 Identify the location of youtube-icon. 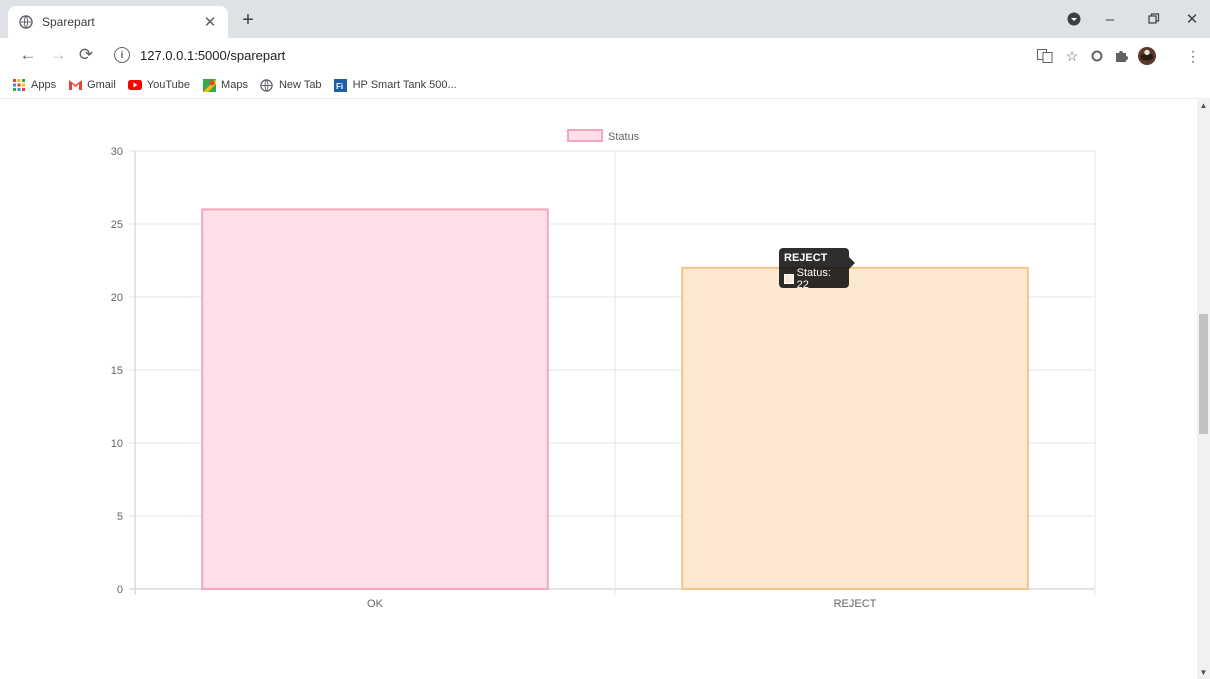
(134, 85).